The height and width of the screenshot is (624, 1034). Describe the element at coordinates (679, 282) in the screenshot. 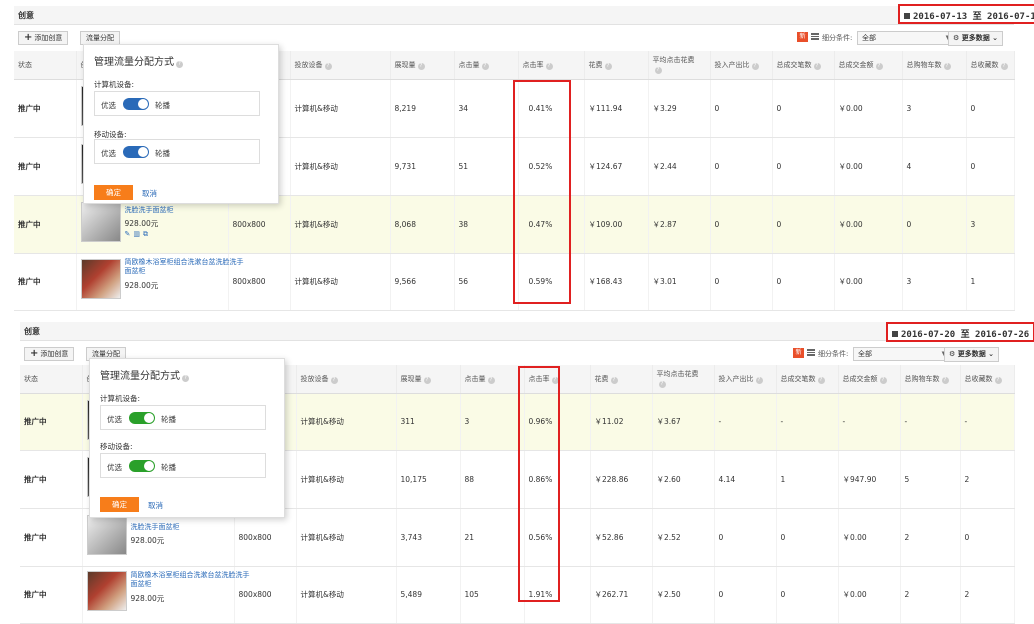

I see `cpc-cell: ￥3.01` at that location.